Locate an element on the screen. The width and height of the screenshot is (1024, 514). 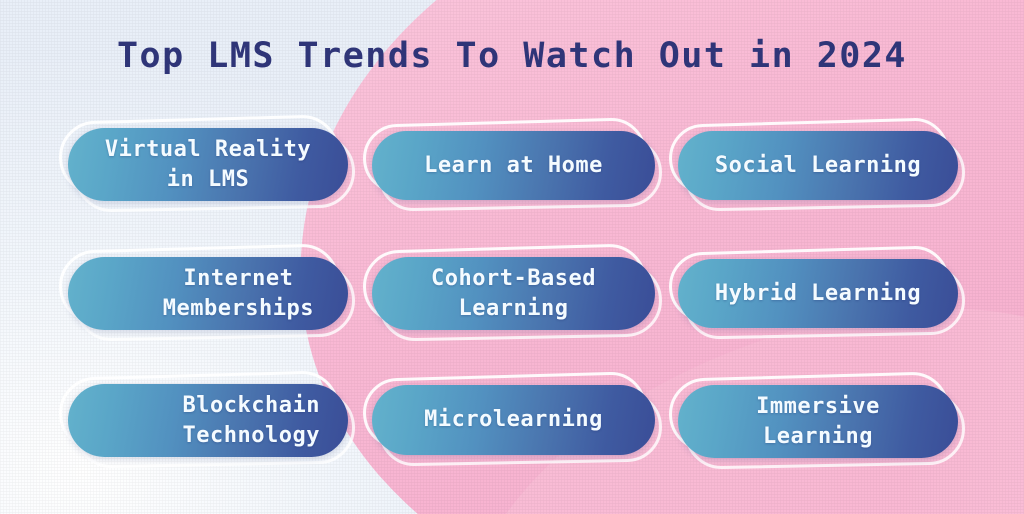
trend-label: Internet Memberships is located at coordinates (238, 293).